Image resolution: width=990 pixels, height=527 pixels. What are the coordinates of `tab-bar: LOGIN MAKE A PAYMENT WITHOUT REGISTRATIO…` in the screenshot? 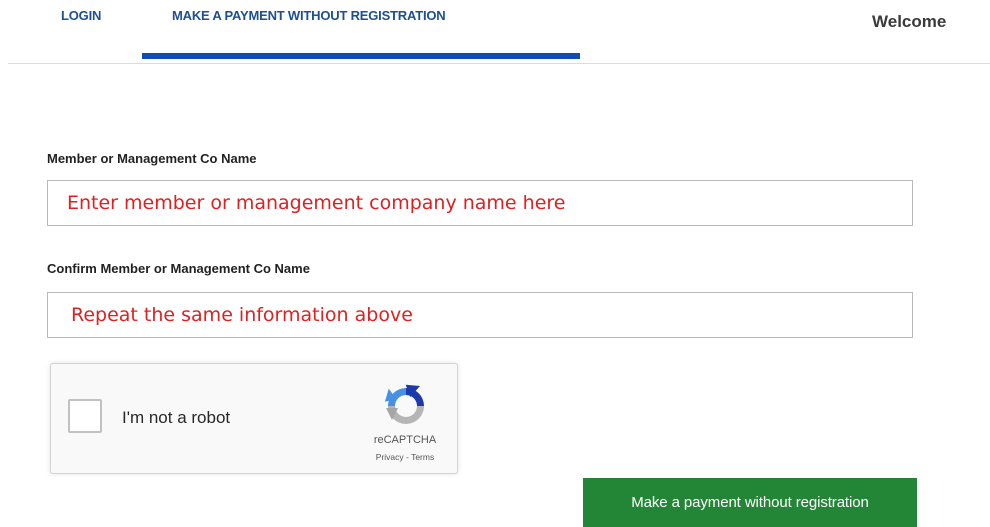 It's located at (495, 32).